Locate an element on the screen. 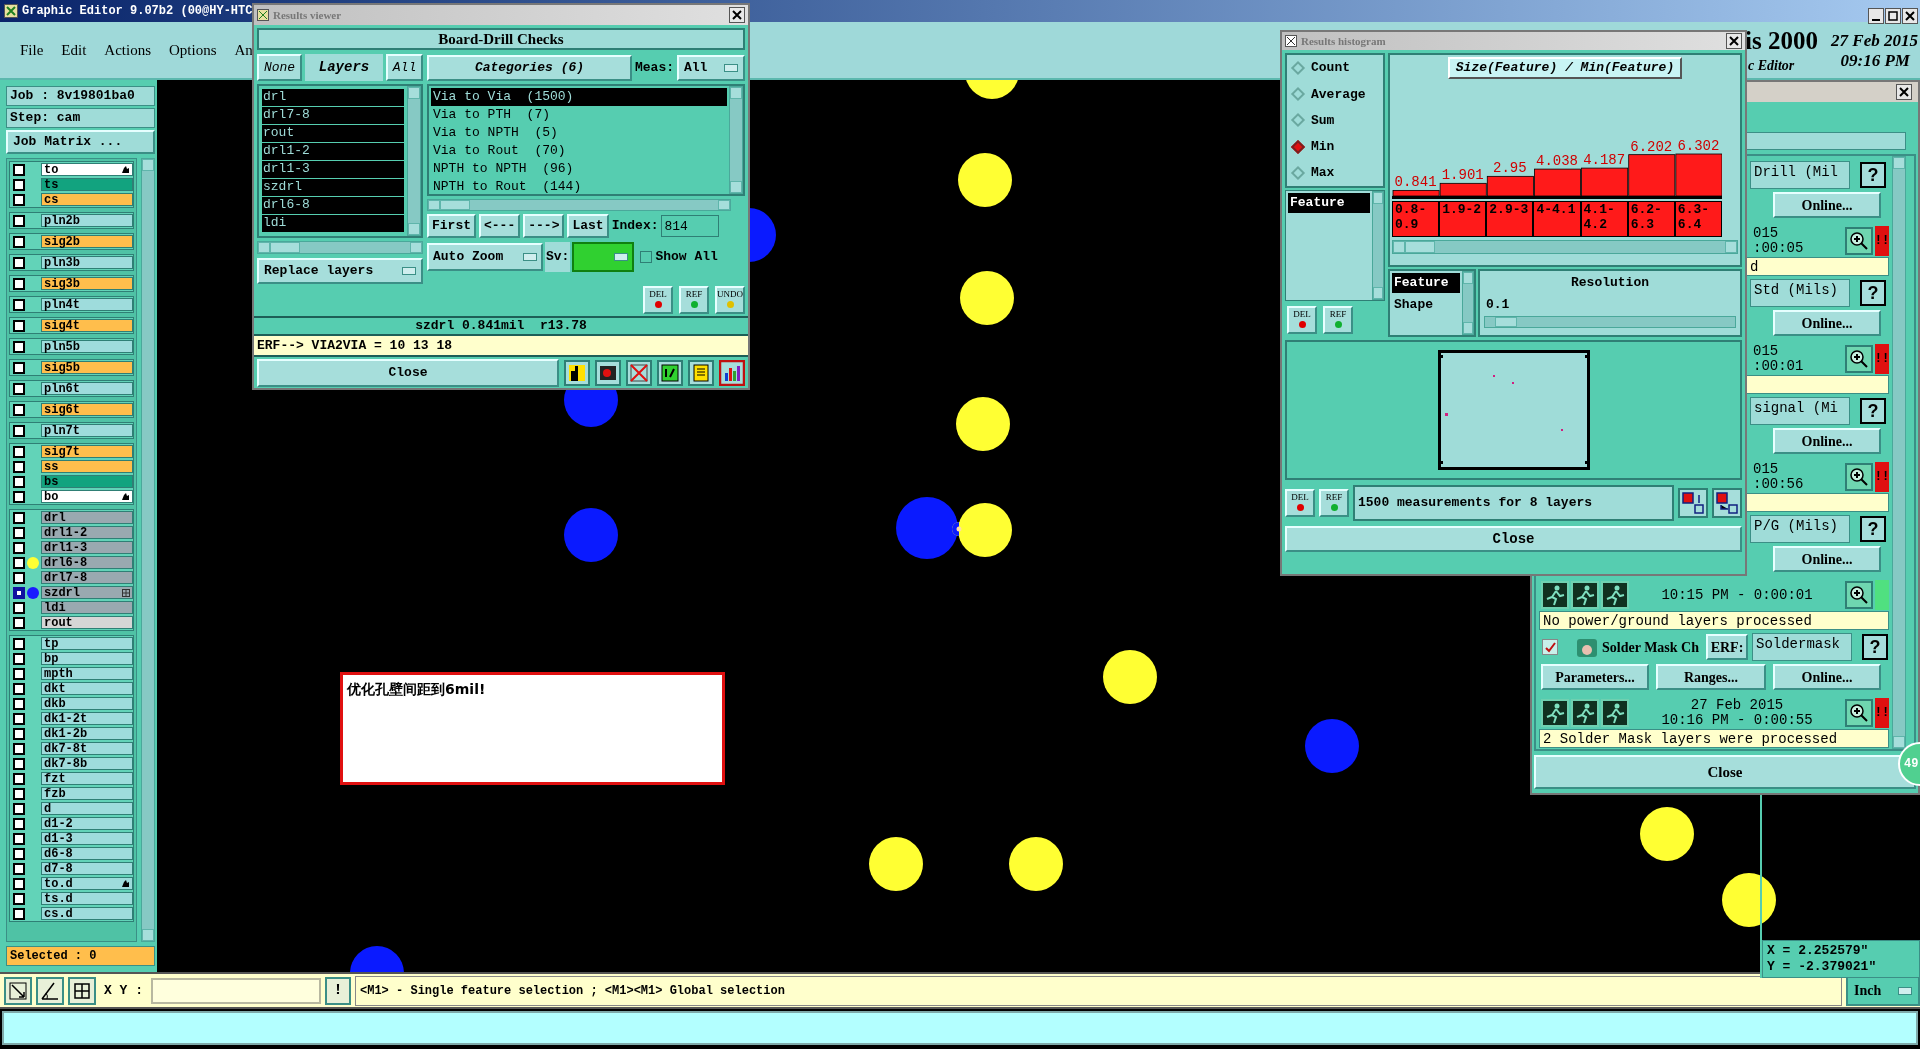  layer-name: bo is located at coordinates (87, 496).